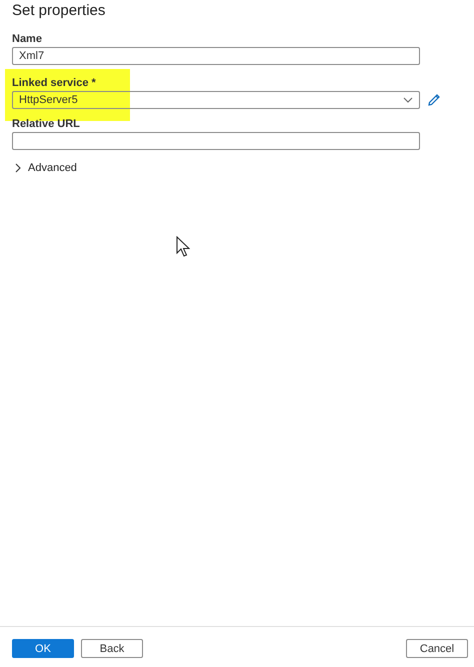 This screenshot has width=474, height=667. What do you see at coordinates (58, 11) in the screenshot?
I see `panel-title: Set properties` at bounding box center [58, 11].